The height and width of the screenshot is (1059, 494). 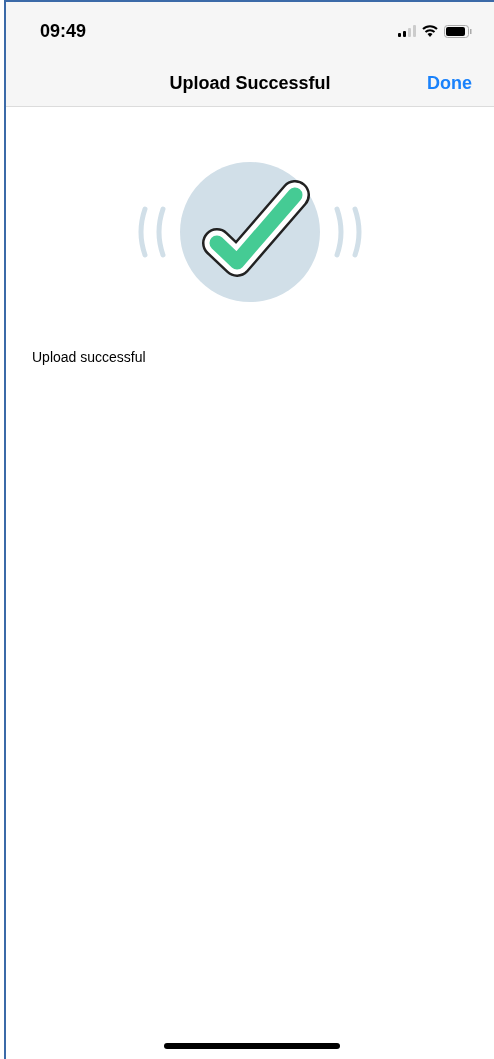 I want to click on signal-icon, so click(x=407, y=31).